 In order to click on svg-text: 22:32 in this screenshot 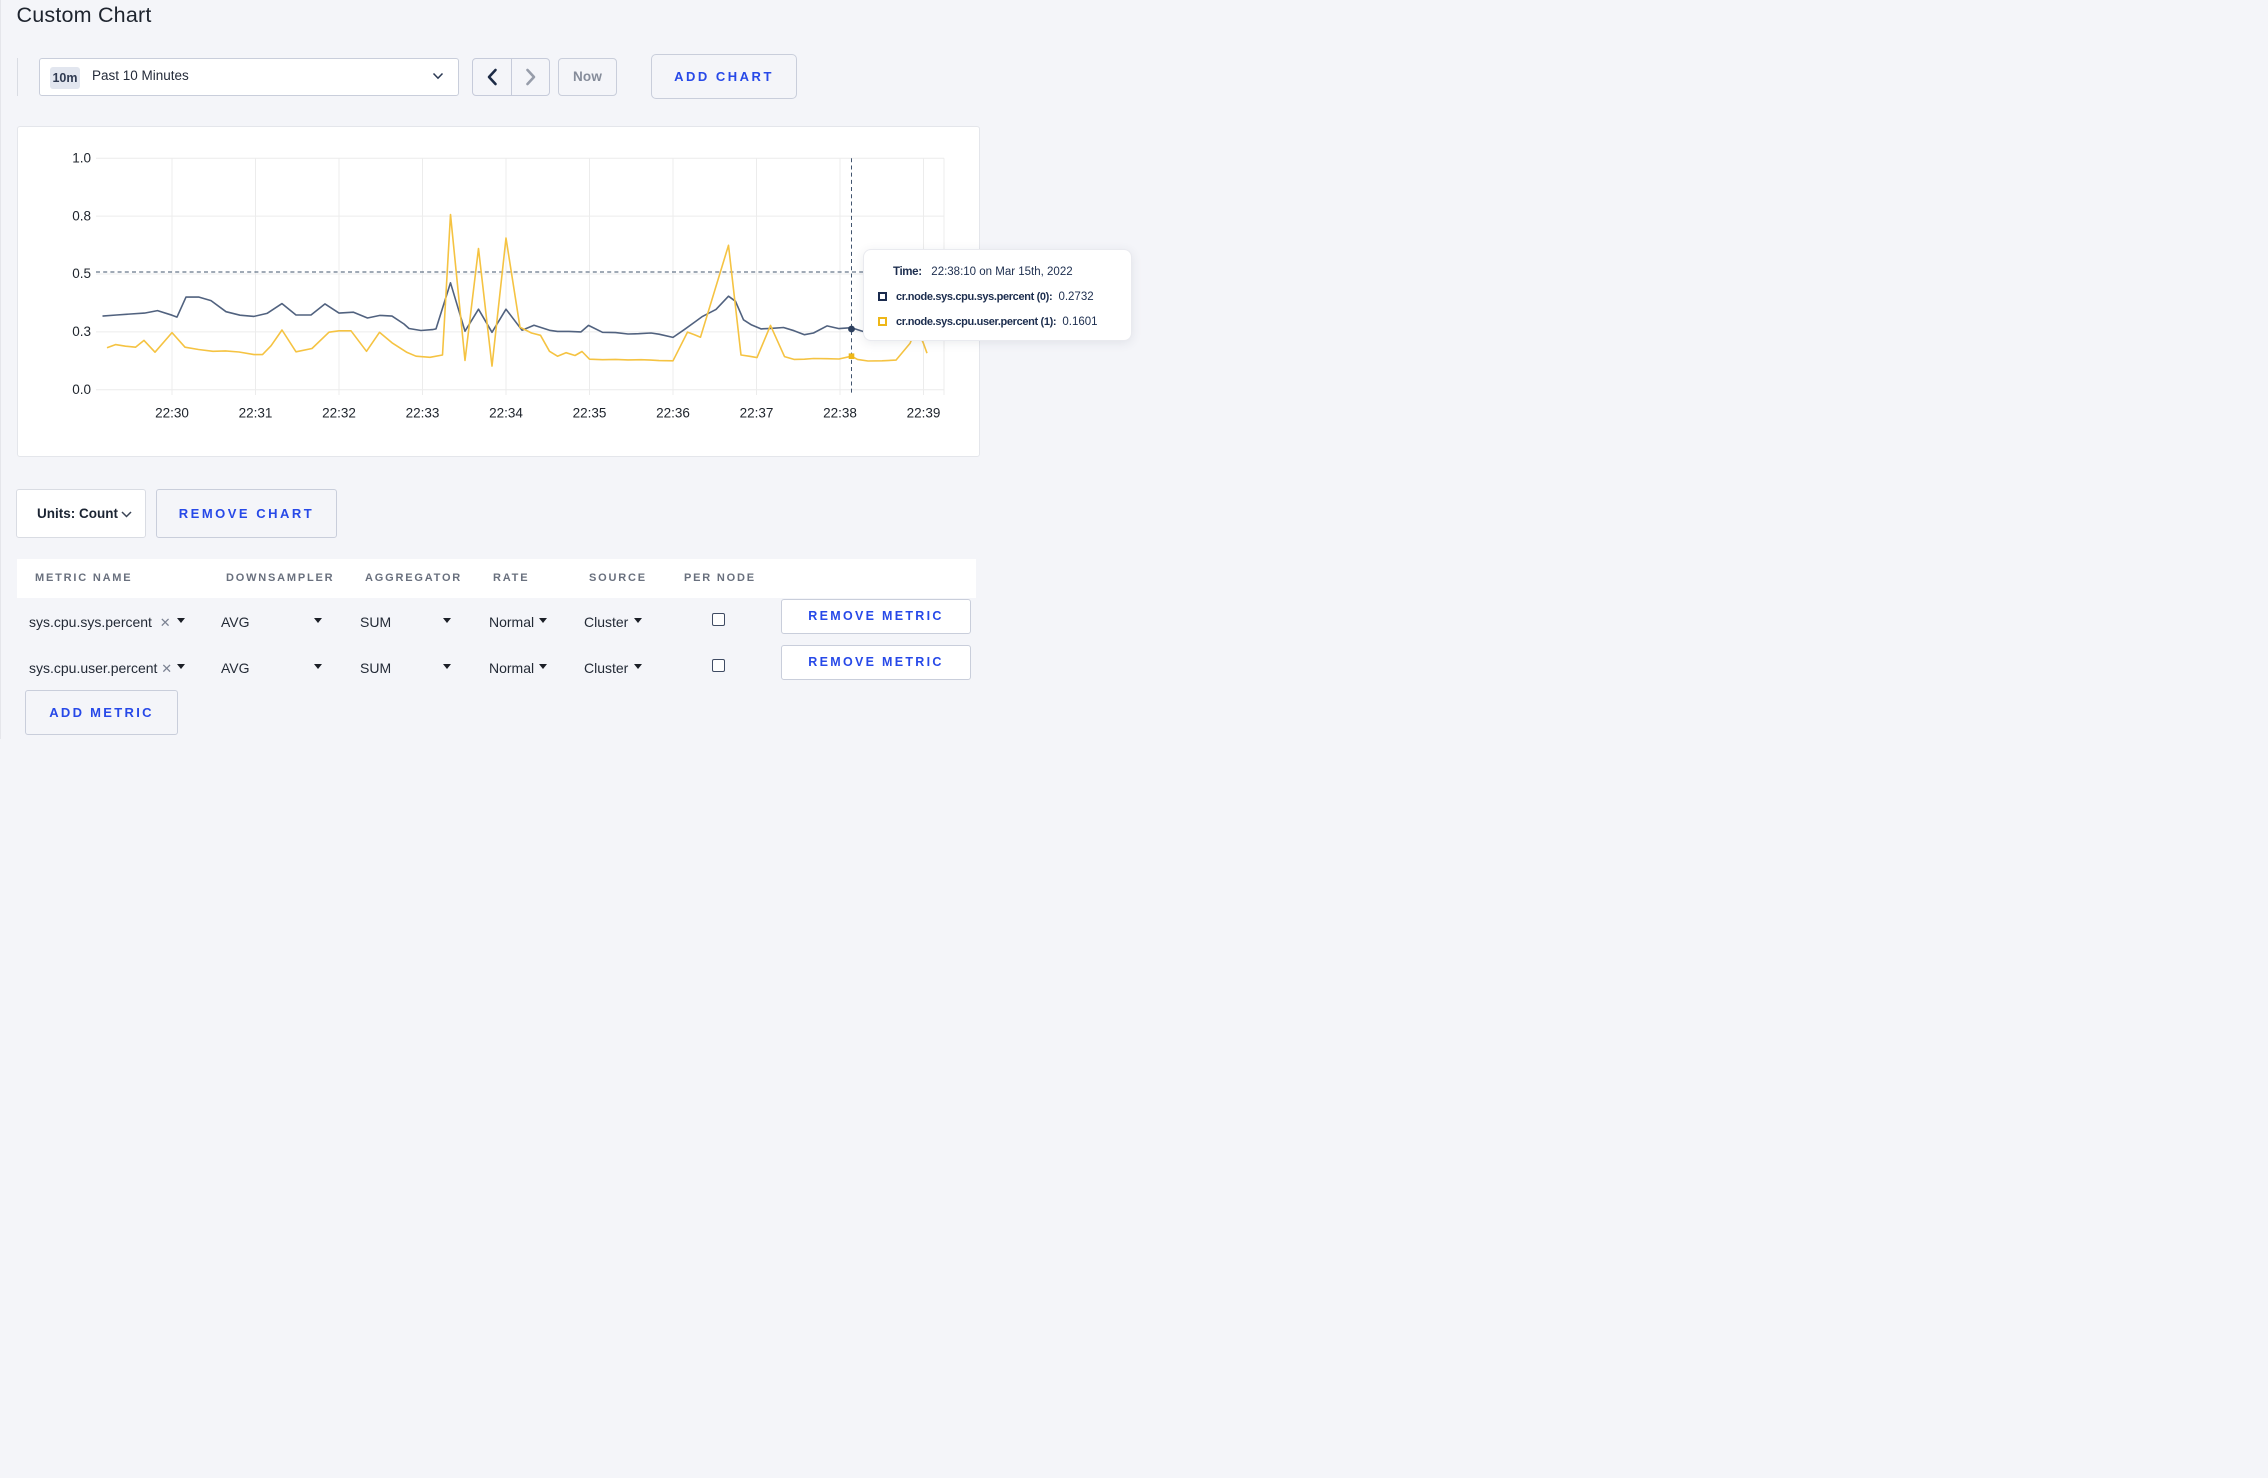, I will do `click(339, 413)`.